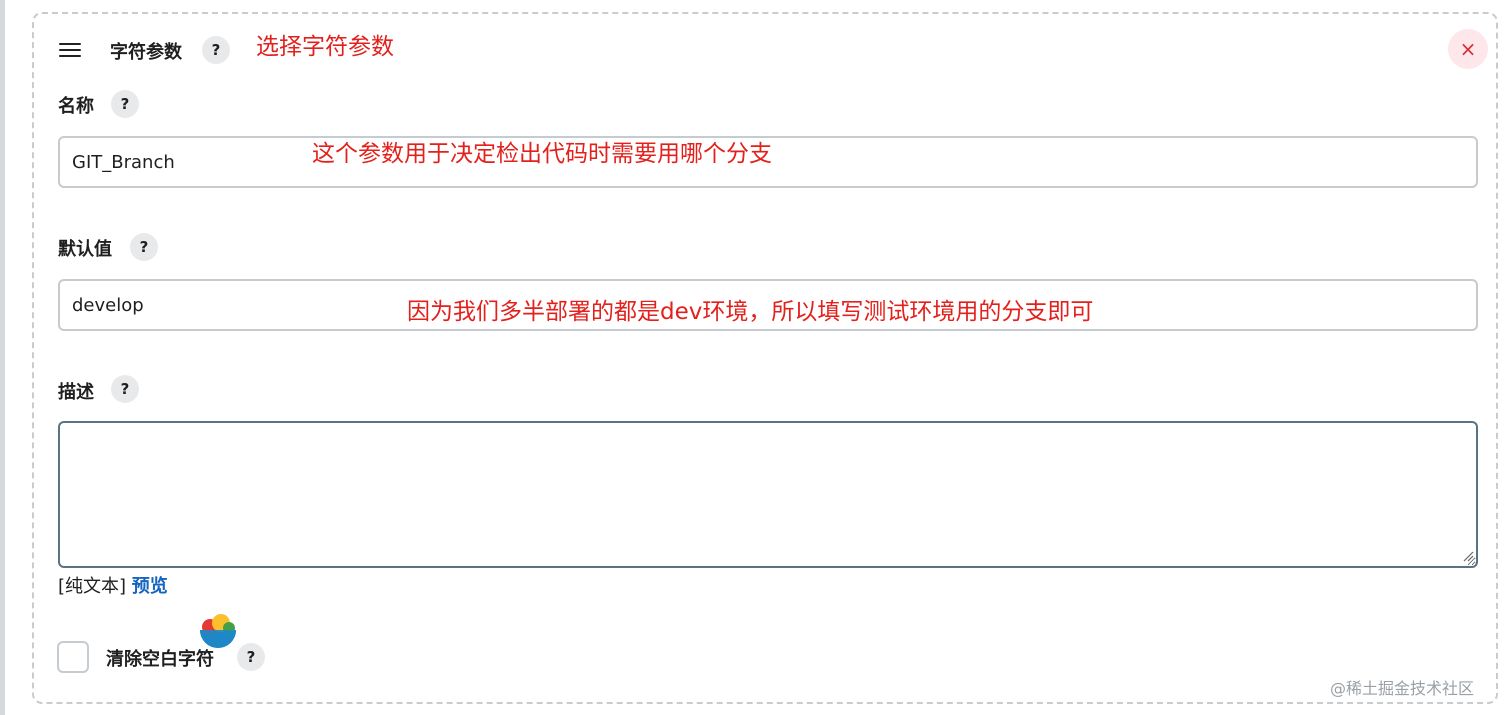 The image size is (1512, 715). What do you see at coordinates (1468, 49) in the screenshot?
I see `close-button: ×` at bounding box center [1468, 49].